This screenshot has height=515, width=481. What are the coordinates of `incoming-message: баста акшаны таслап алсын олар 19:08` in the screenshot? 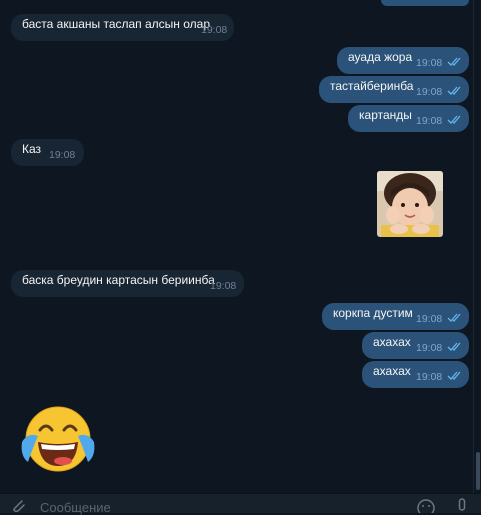 It's located at (122, 27).